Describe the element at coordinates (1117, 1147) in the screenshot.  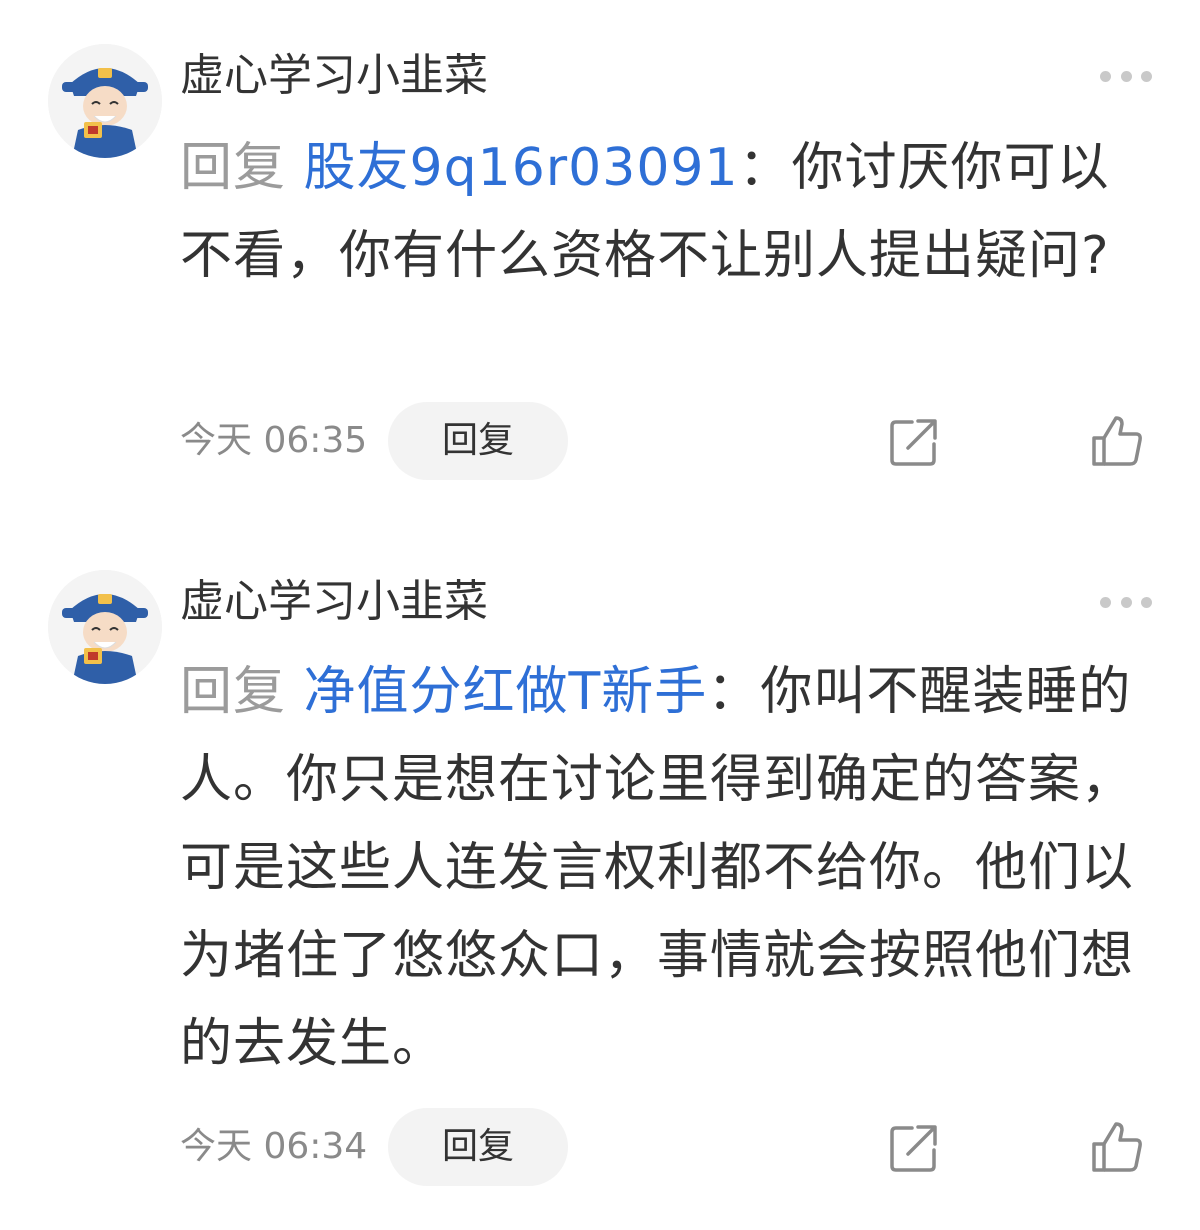
I see `thumbs-up-icon` at that location.